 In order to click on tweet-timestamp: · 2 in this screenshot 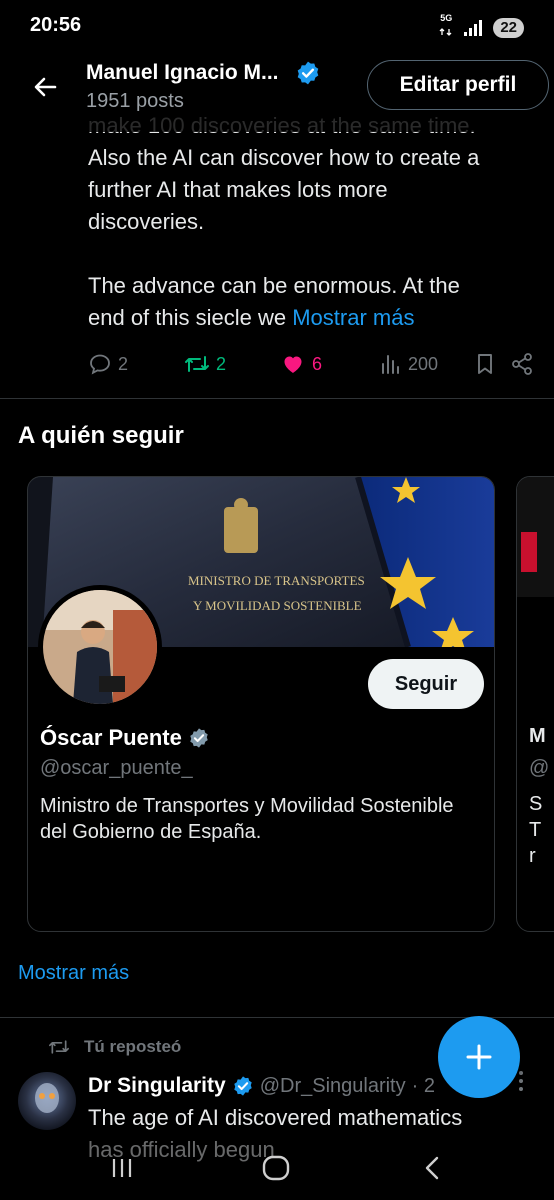, I will do `click(423, 1085)`.